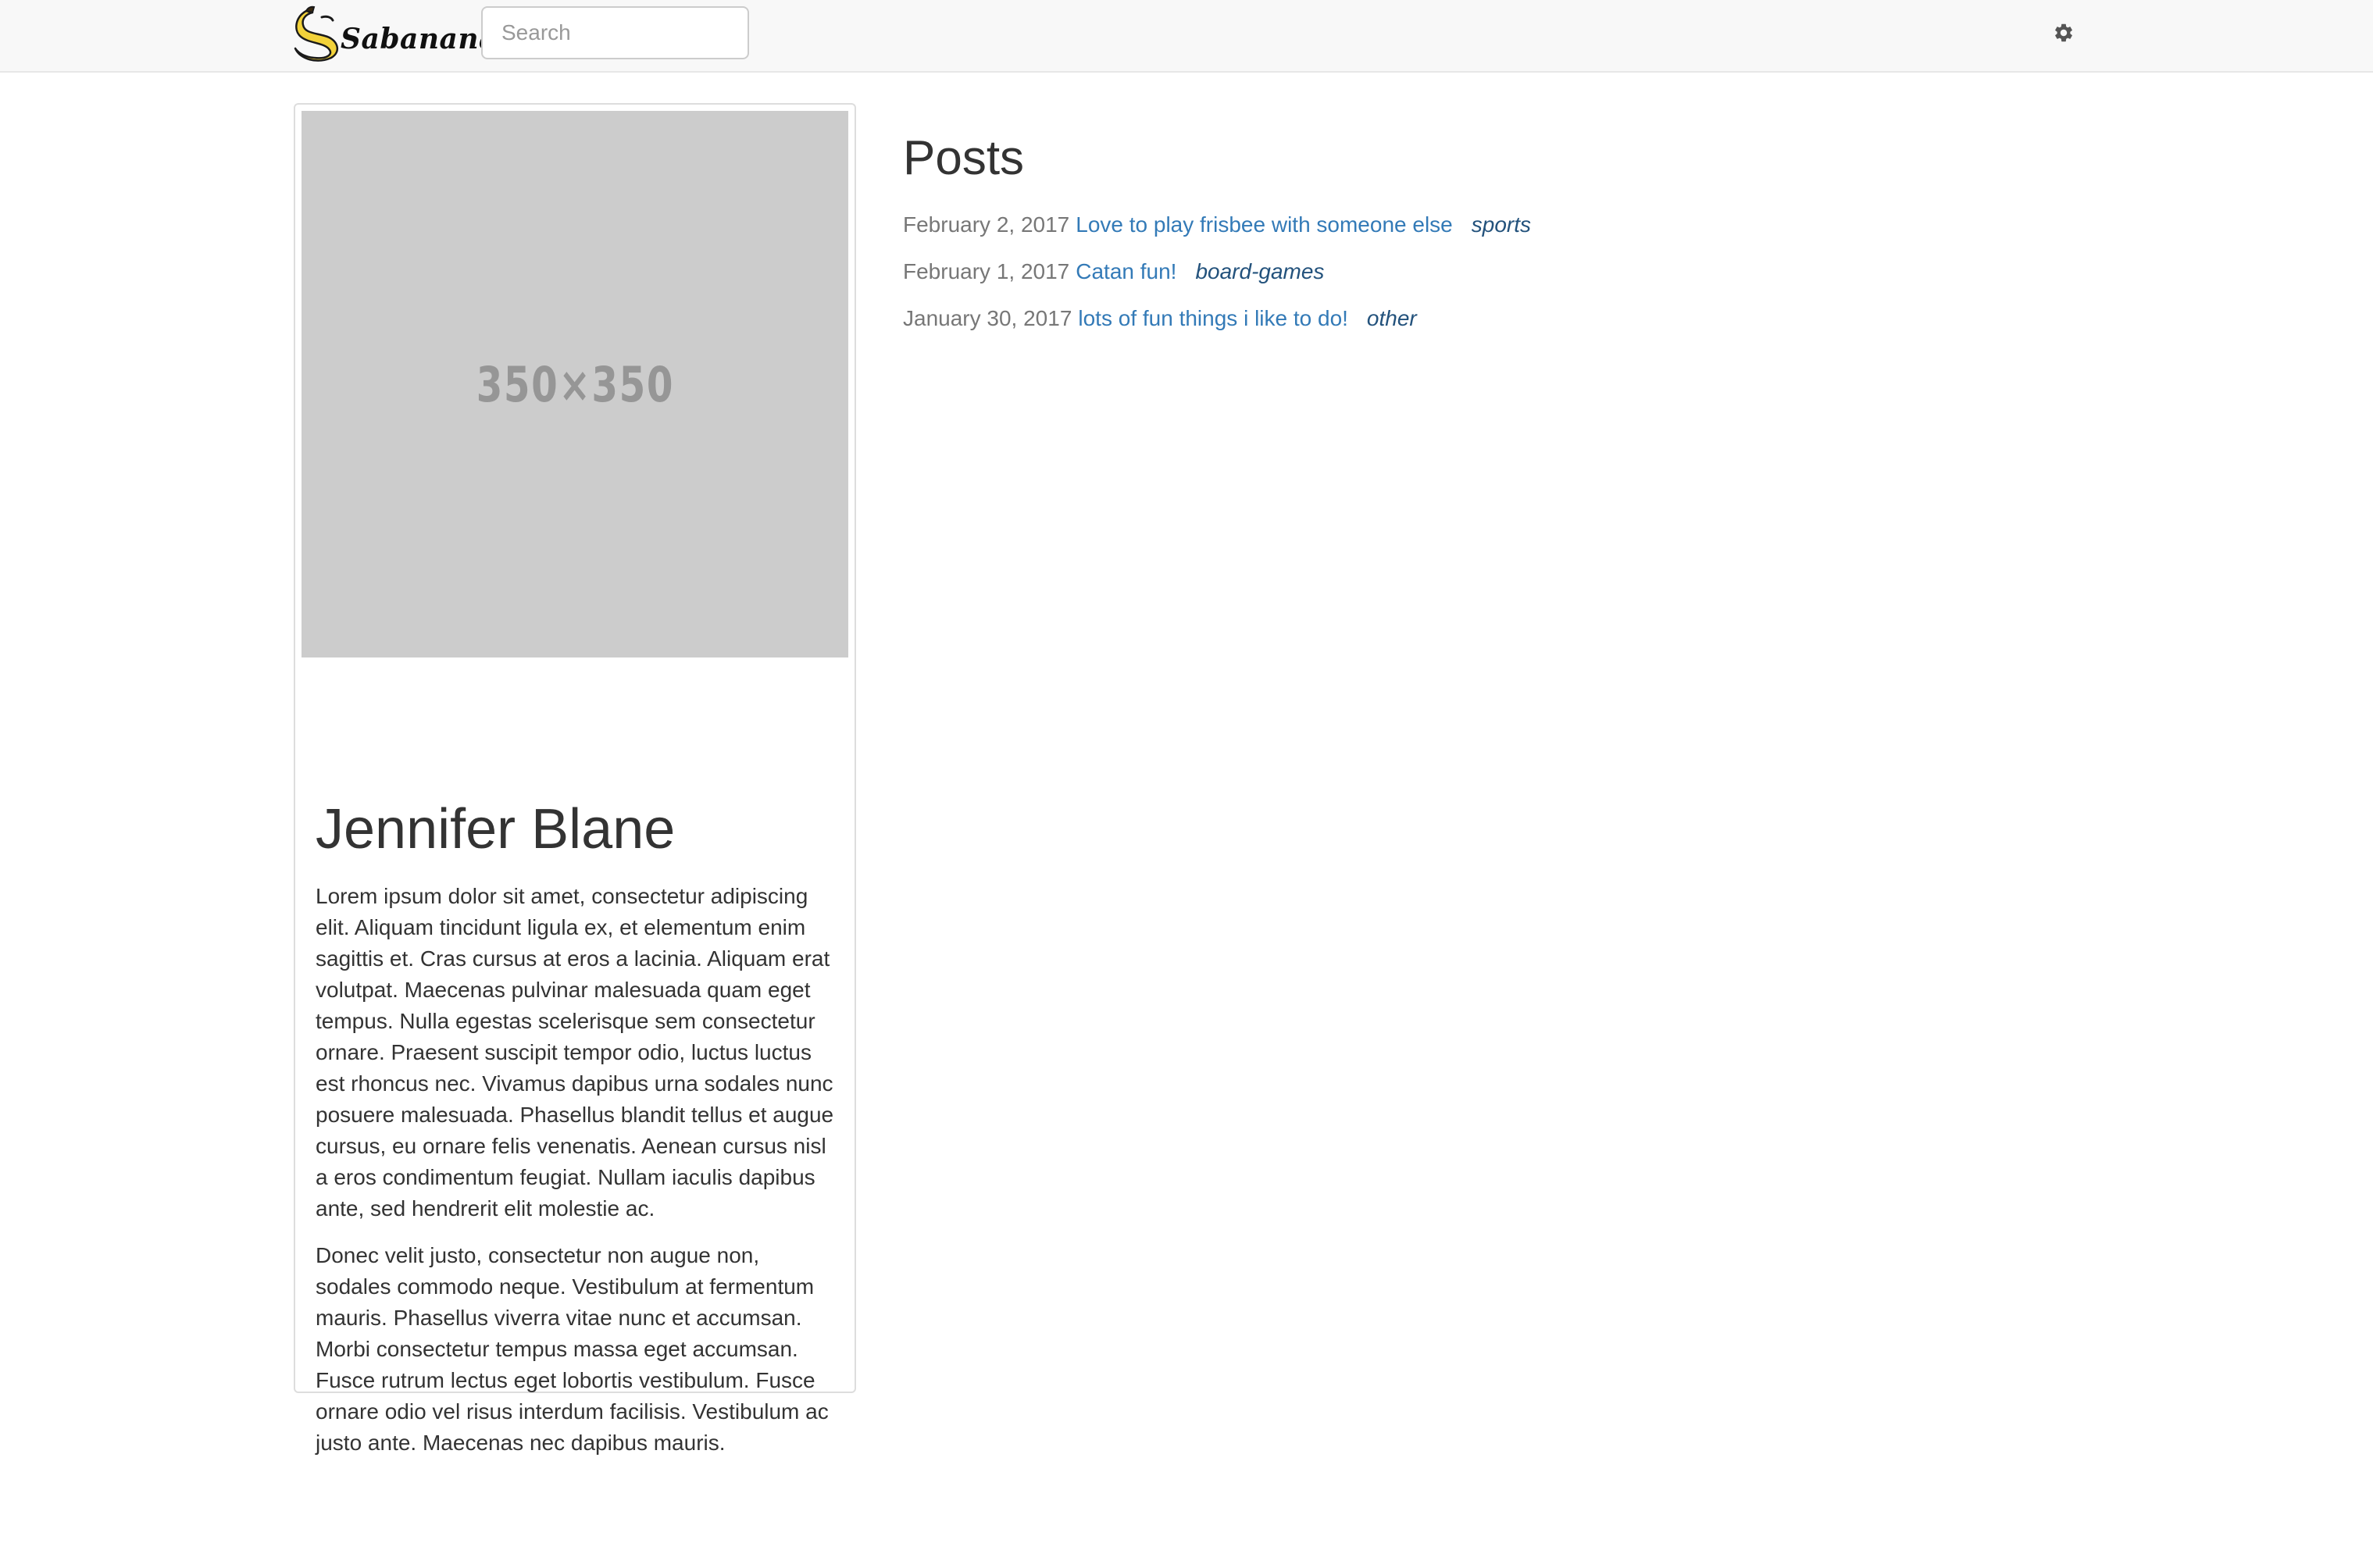 This screenshot has height=1568, width=2373. What do you see at coordinates (496, 829) in the screenshot?
I see `profile-name: Jennifer Blane` at bounding box center [496, 829].